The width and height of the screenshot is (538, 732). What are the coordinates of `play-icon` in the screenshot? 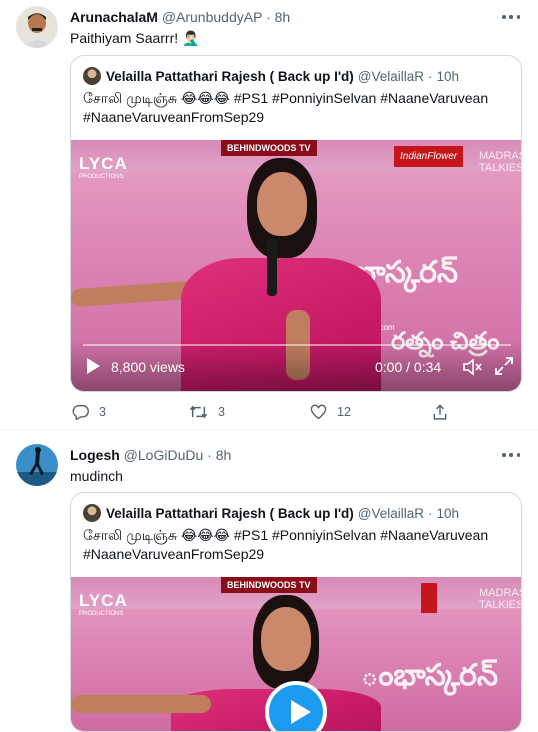 It's located at (93, 366).